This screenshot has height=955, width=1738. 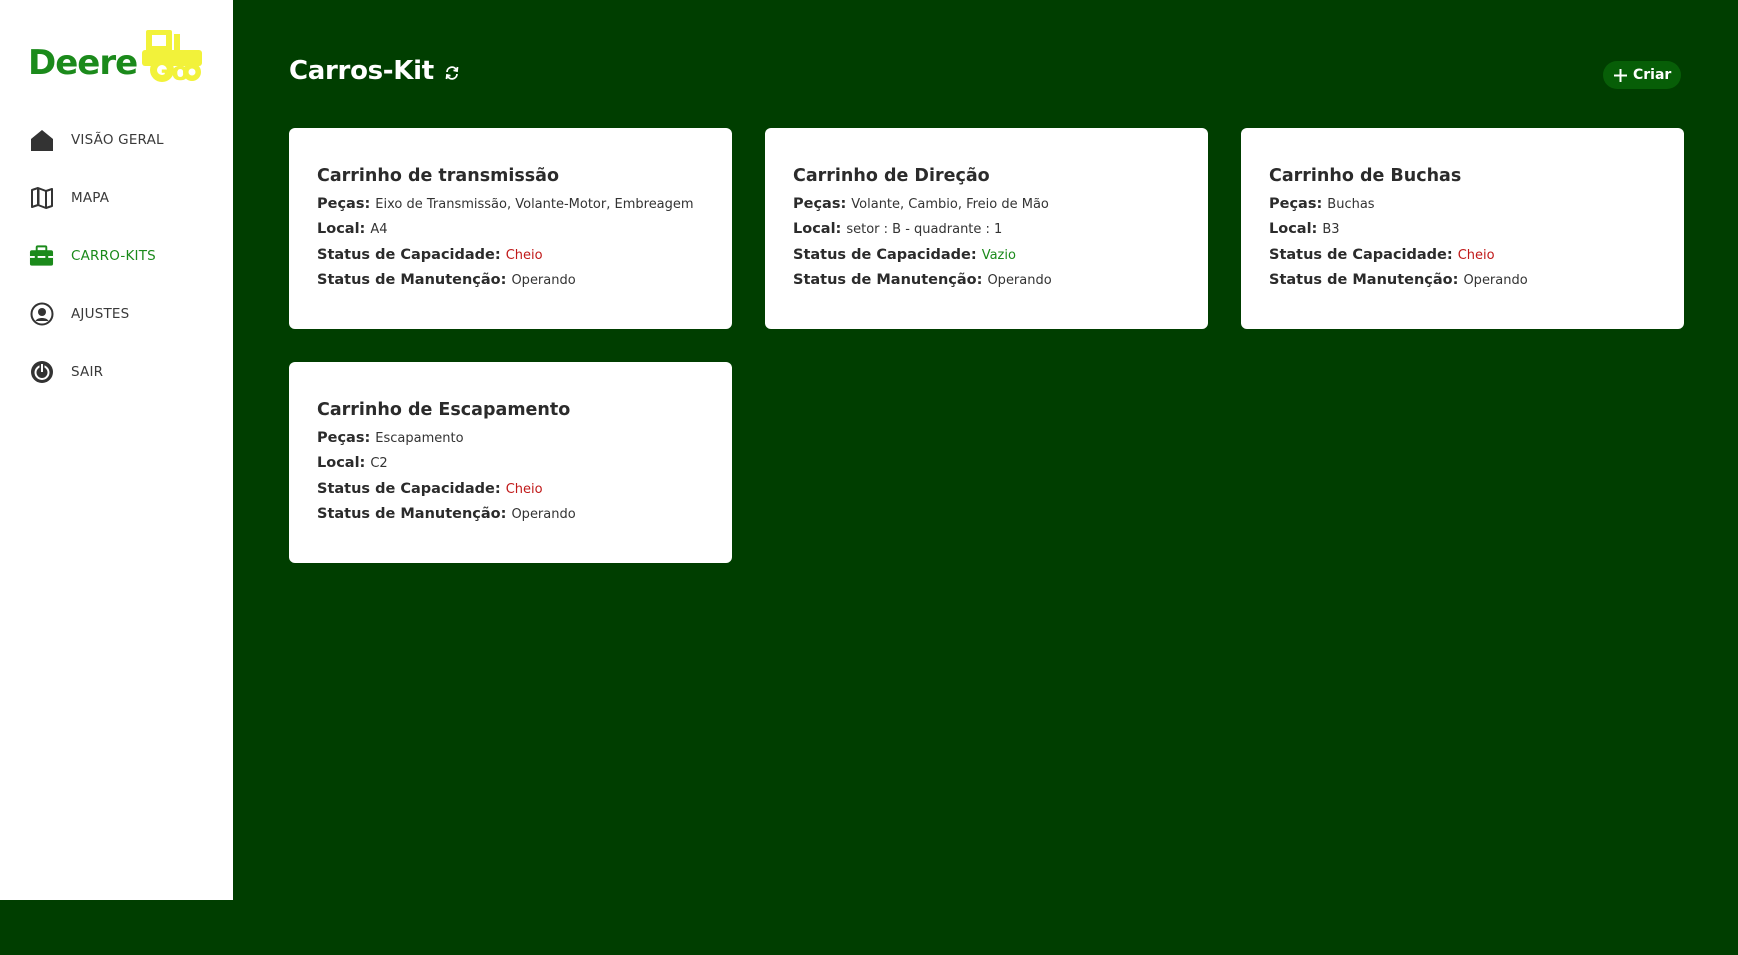 I want to click on deerego-logo: Go Deere, so click(x=118, y=57).